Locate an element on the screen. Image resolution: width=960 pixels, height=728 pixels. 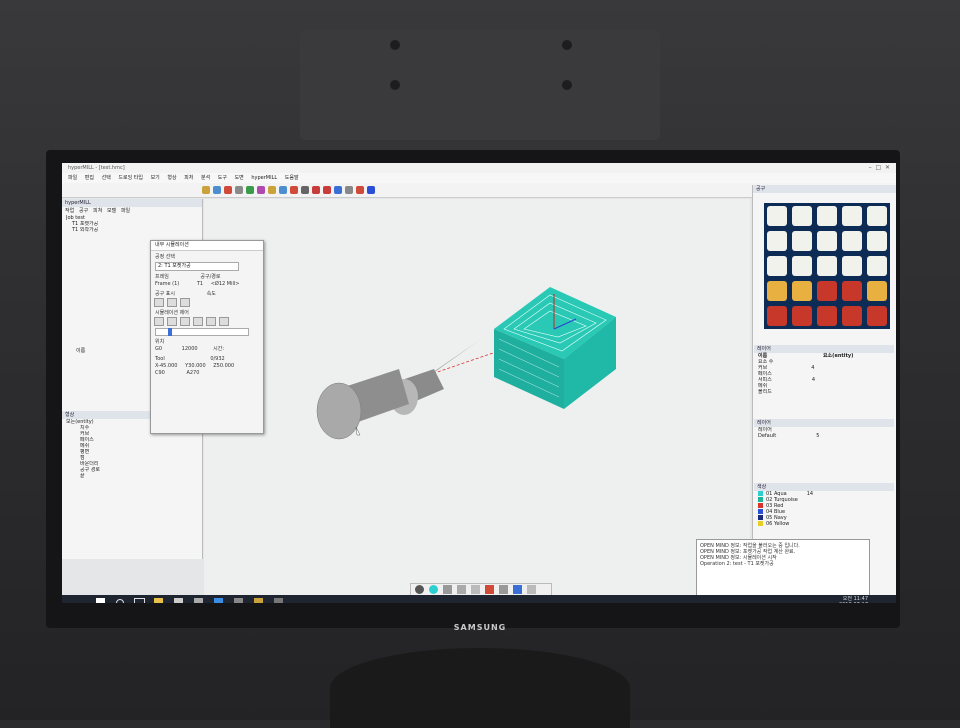
window-controls: – □ ✕ is located at coordinates (879, 168).